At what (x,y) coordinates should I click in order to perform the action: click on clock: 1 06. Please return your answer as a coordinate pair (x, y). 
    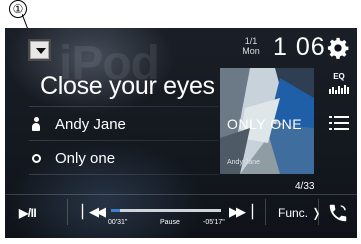
    Looking at the image, I should click on (299, 47).